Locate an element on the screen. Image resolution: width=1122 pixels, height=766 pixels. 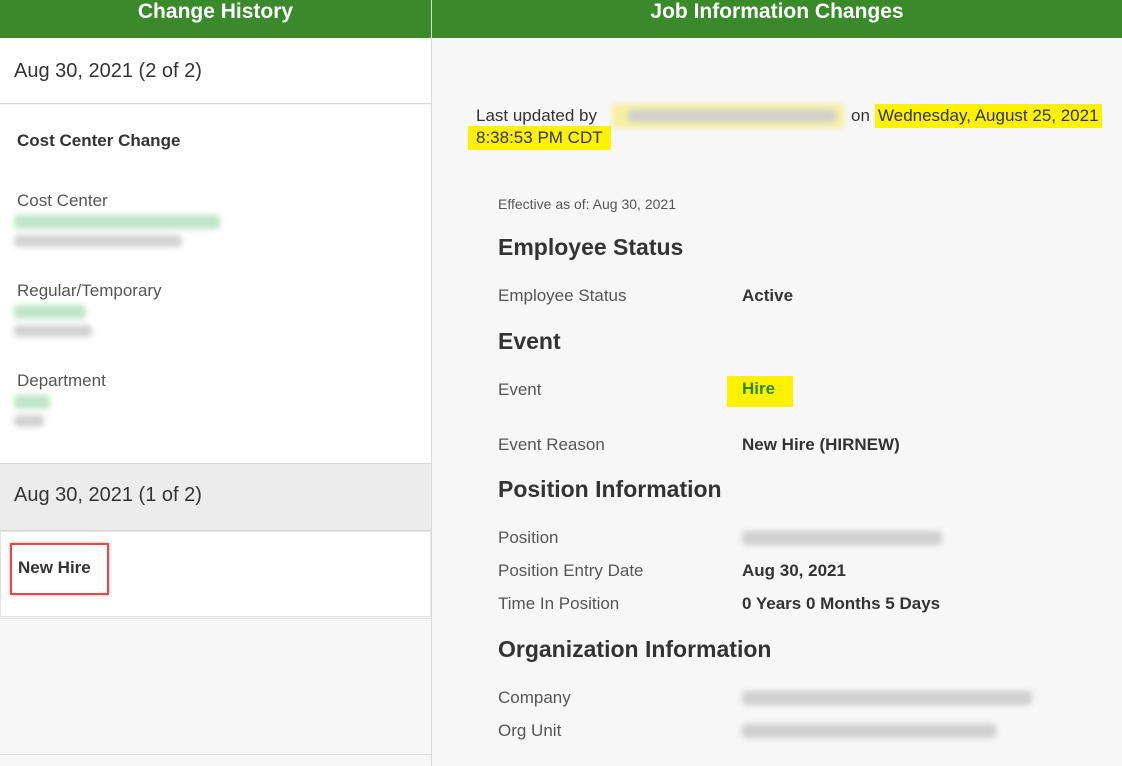
redacted-org-unit-value is located at coordinates (869, 731).